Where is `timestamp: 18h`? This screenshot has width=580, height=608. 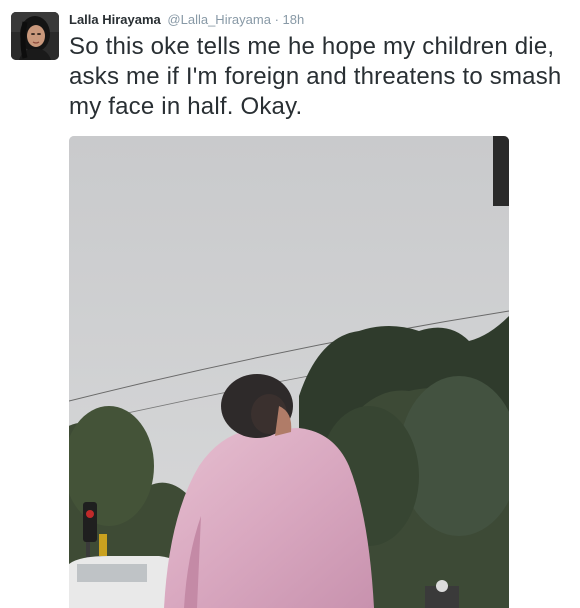
timestamp: 18h is located at coordinates (294, 19).